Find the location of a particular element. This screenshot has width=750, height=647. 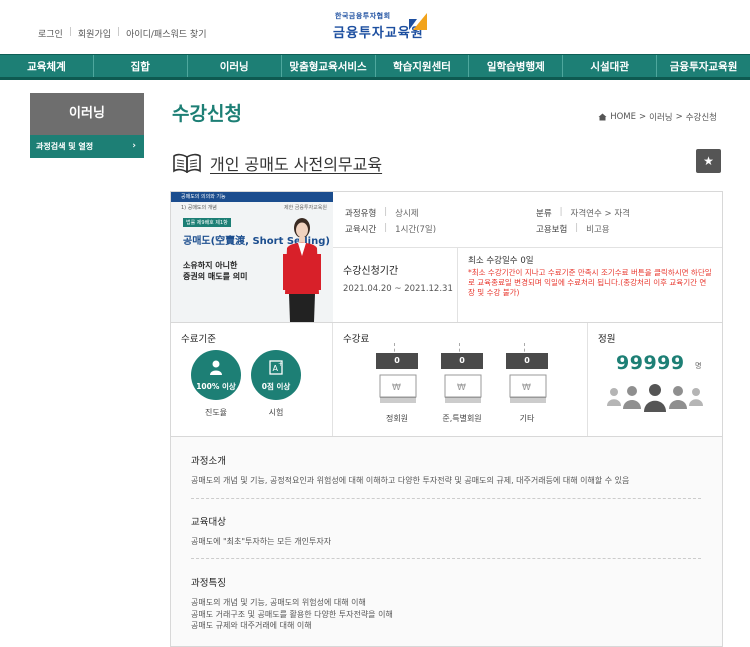

find-account-link: 아이디/패스워드 찾기 is located at coordinates (166, 33).